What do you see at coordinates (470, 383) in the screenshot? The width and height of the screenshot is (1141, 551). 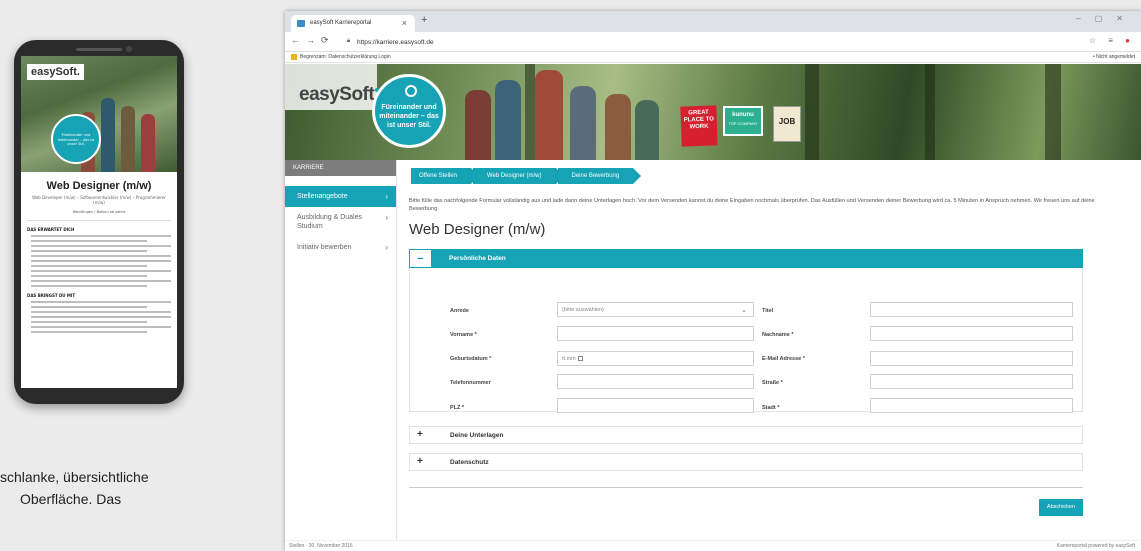 I see `telefon-label: Telefonnummer` at bounding box center [470, 383].